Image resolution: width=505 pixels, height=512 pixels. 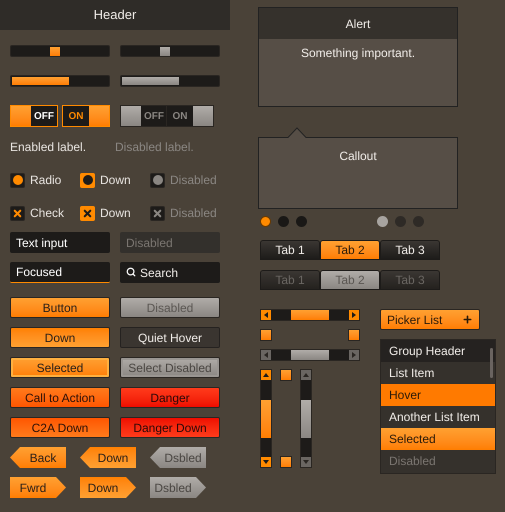 I want to click on label: Disabled label., so click(x=155, y=147).